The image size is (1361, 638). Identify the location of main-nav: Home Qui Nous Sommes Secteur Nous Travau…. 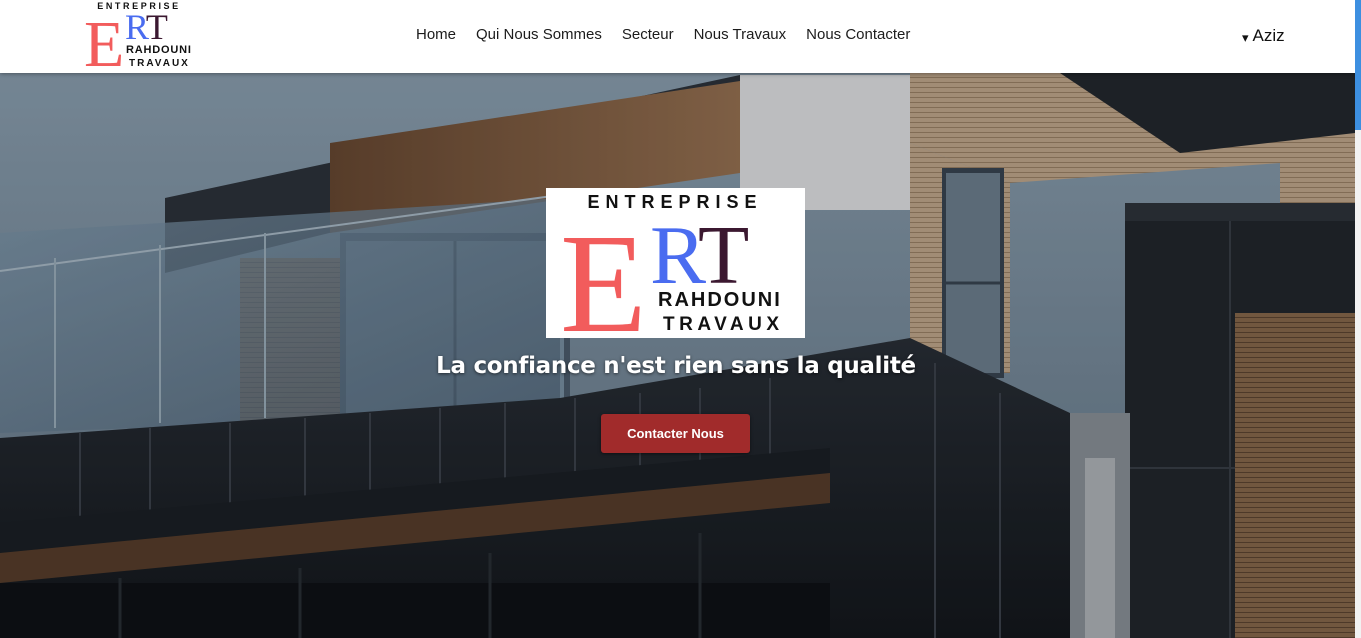
(663, 35).